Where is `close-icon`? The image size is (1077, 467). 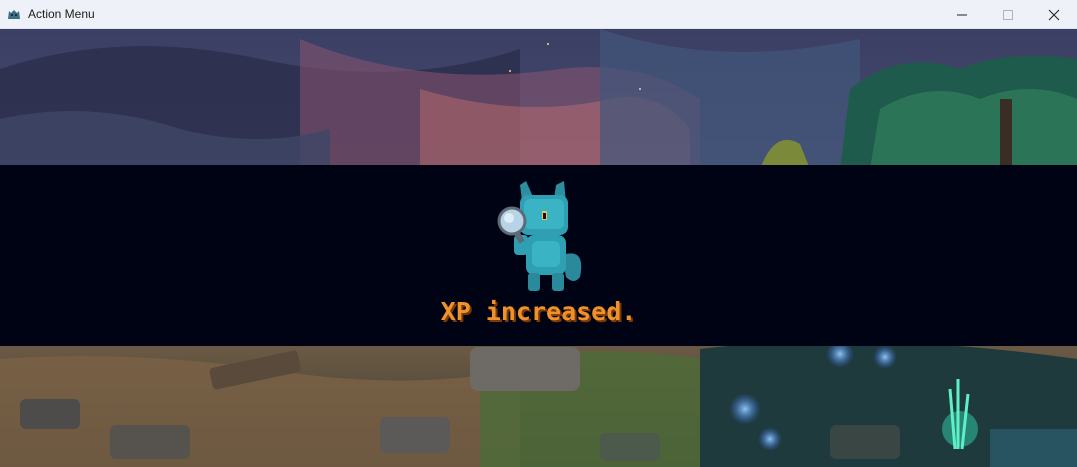
close-icon is located at coordinates (1054, 14).